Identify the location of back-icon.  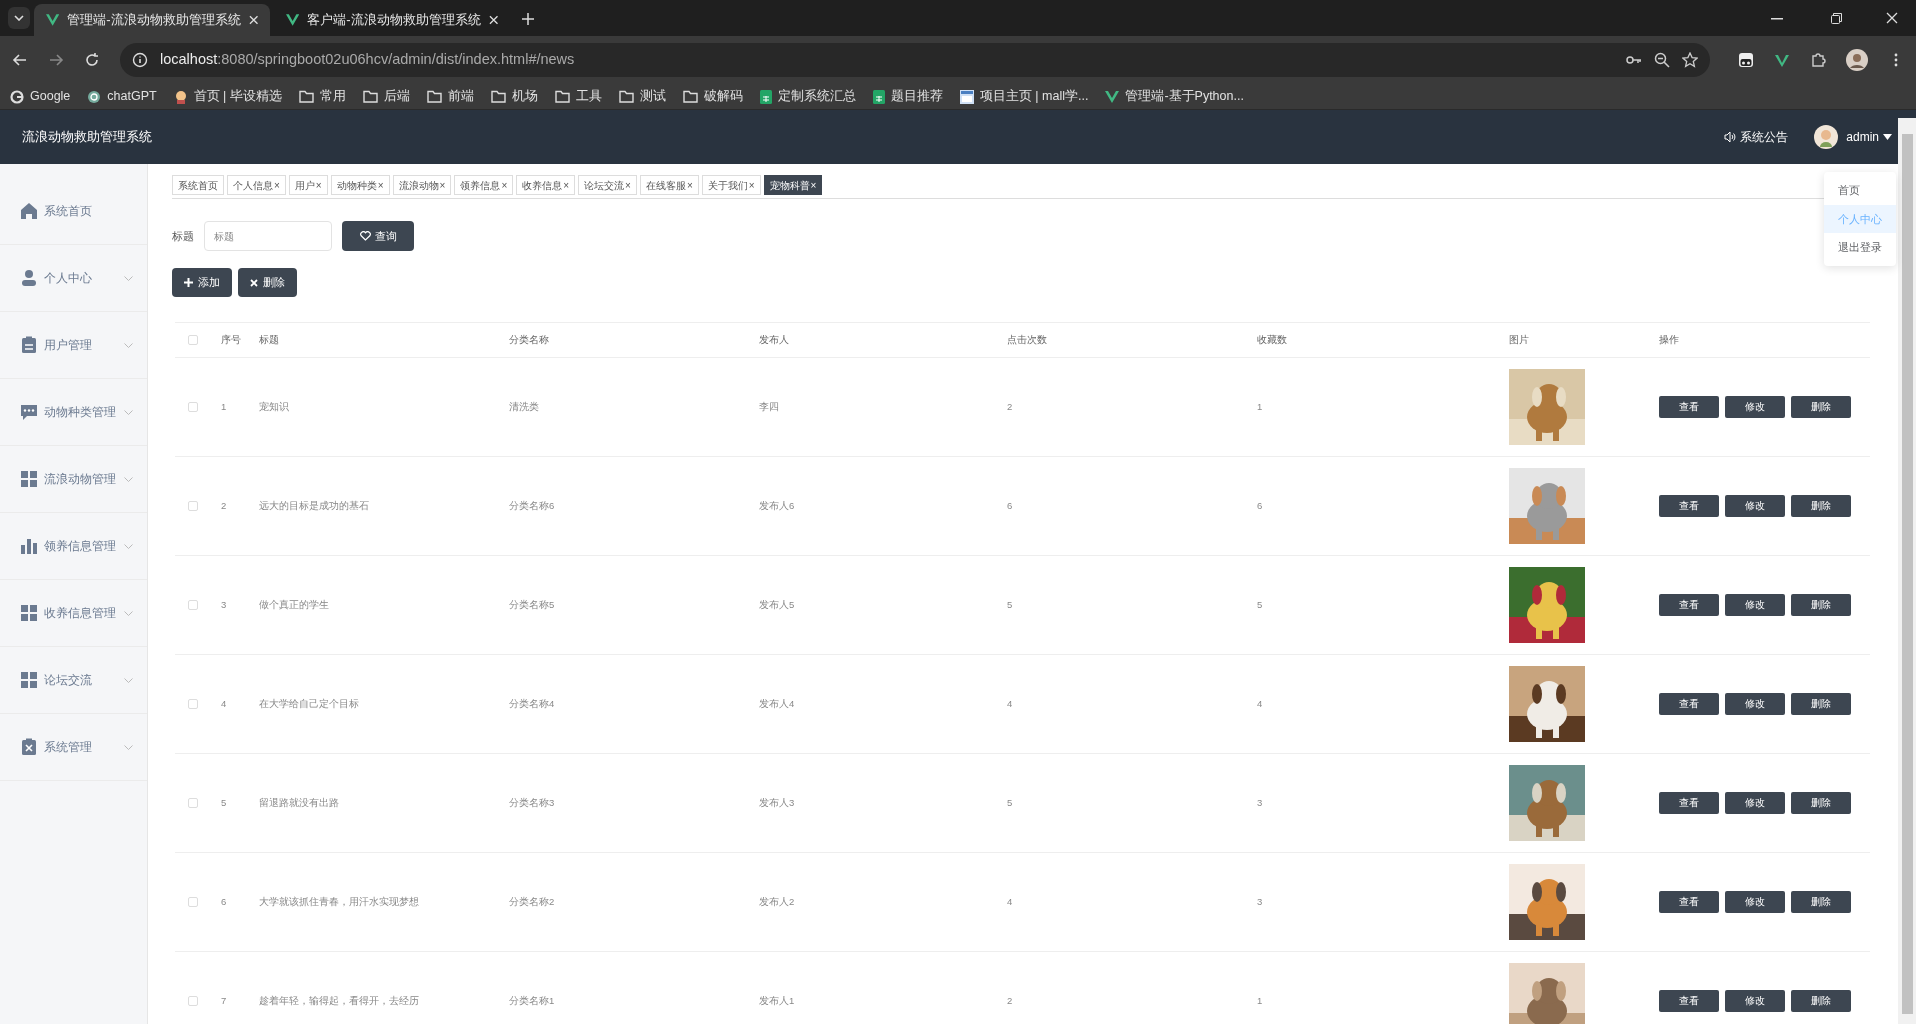
(20, 60).